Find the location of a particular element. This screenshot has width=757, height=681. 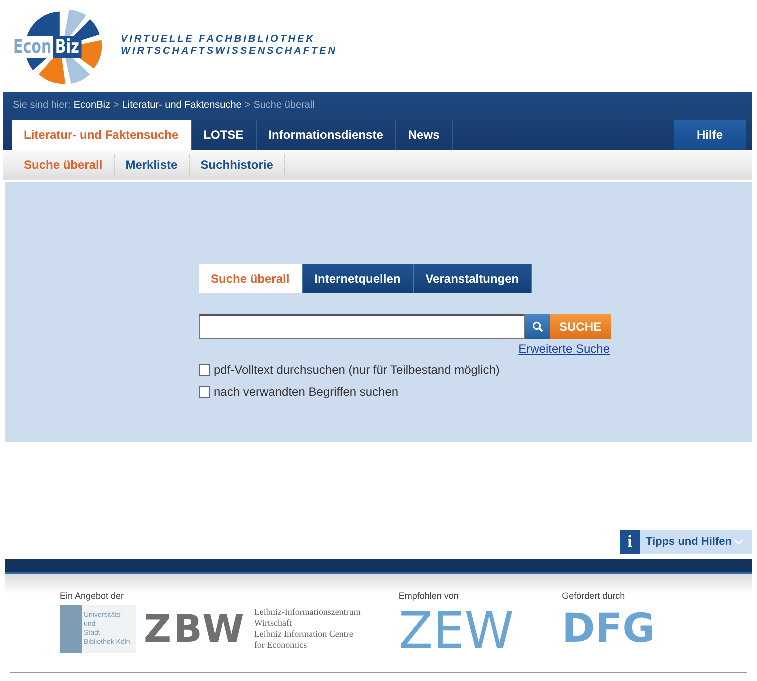

tagline-text: WIRTSCHAFTSWISSENSCHAFTEN is located at coordinates (229, 52).